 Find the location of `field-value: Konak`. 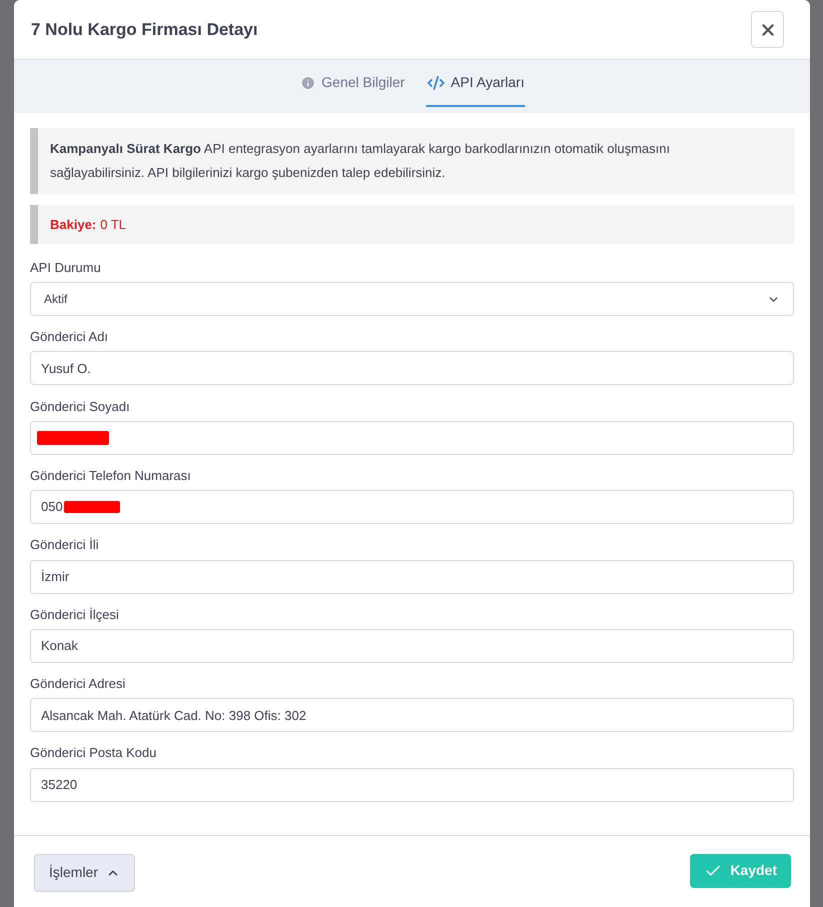

field-value: Konak is located at coordinates (59, 646).